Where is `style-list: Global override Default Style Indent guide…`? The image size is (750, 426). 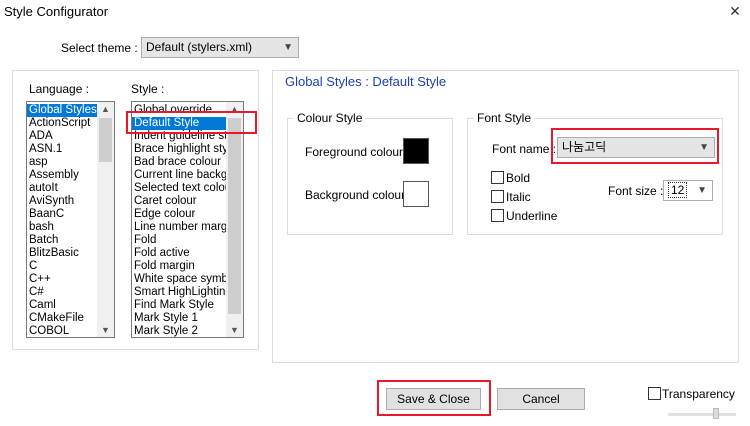
style-list: Global override Default Style Indent guide… is located at coordinates (187, 219).